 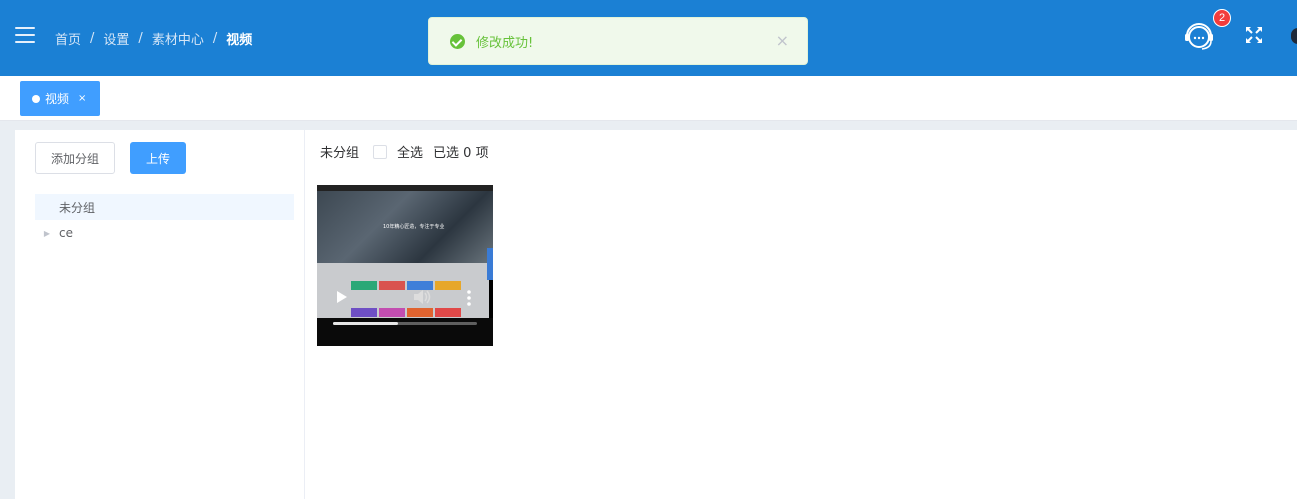 I want to click on tab-video: 视频 ×, so click(x=60, y=98).